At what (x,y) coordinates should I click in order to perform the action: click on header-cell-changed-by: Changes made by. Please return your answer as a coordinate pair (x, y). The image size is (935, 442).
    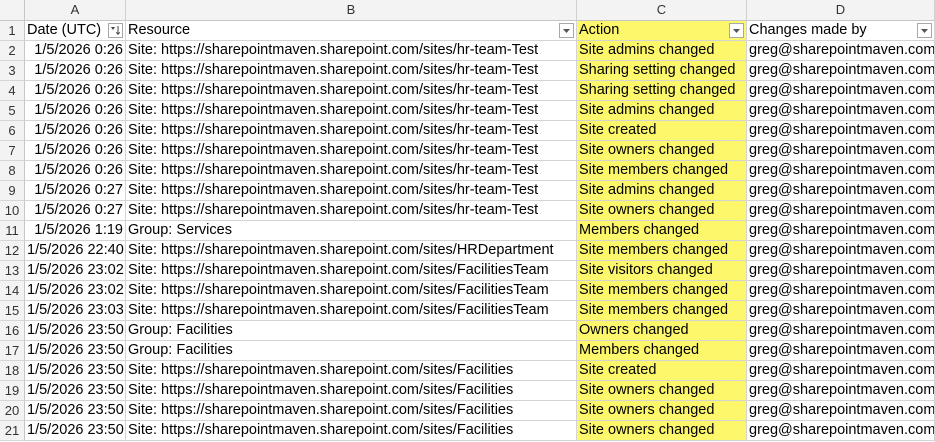
    Looking at the image, I should click on (841, 31).